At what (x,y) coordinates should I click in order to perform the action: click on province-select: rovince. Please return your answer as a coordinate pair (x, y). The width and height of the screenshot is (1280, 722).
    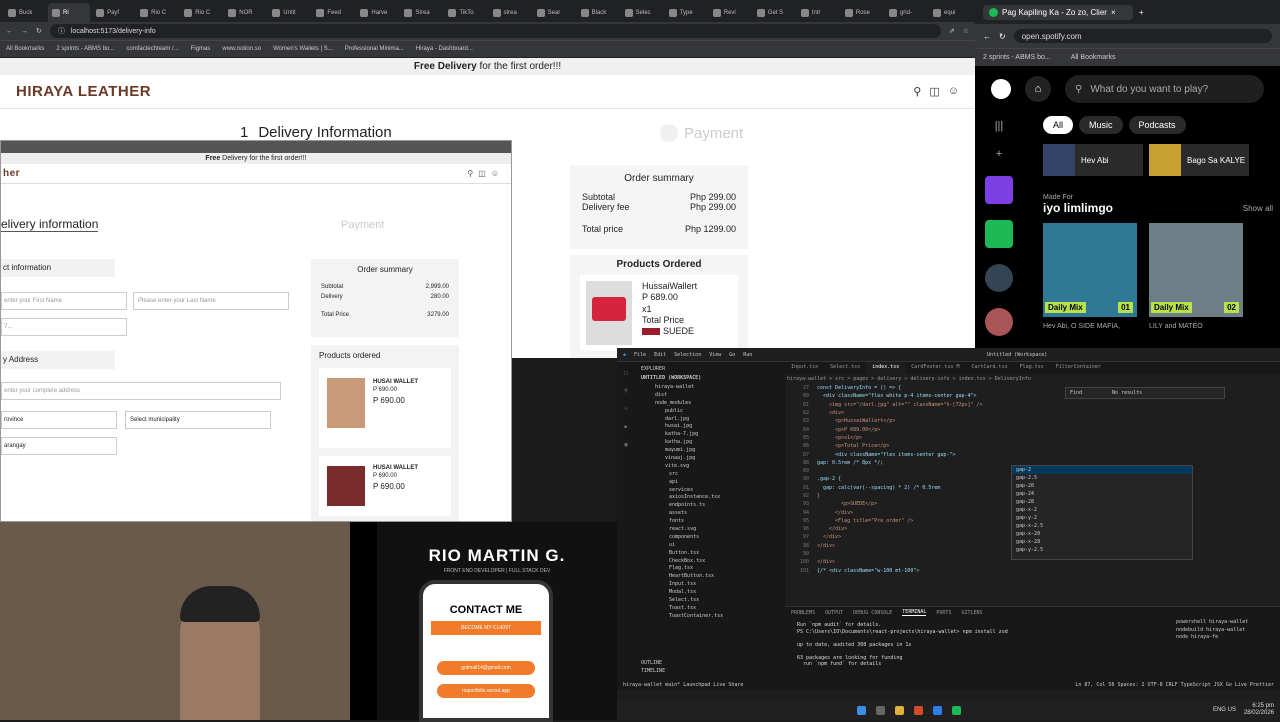
    Looking at the image, I should click on (59, 420).